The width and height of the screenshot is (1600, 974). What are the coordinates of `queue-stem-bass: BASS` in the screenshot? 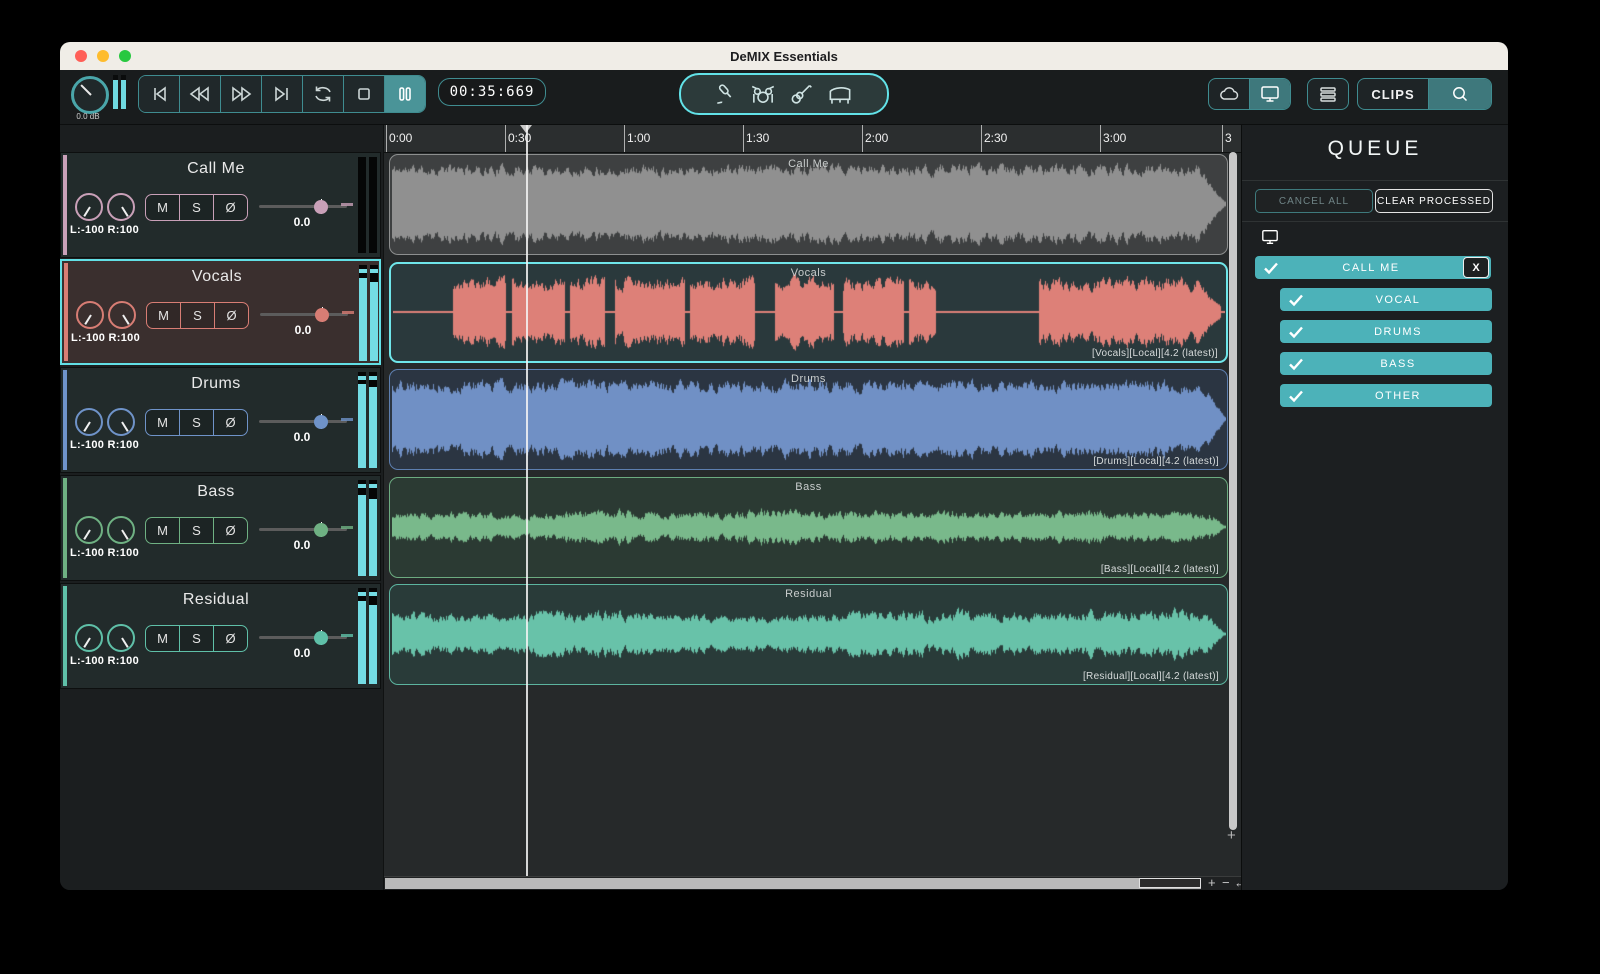 It's located at (1386, 363).